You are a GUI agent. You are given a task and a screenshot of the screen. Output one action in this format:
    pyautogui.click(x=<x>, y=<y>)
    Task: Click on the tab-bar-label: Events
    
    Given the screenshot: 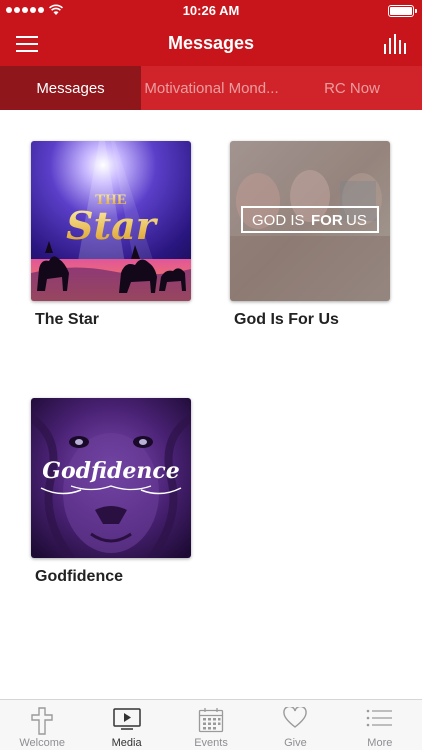 What is the action you would take?
    pyautogui.click(x=211, y=743)
    